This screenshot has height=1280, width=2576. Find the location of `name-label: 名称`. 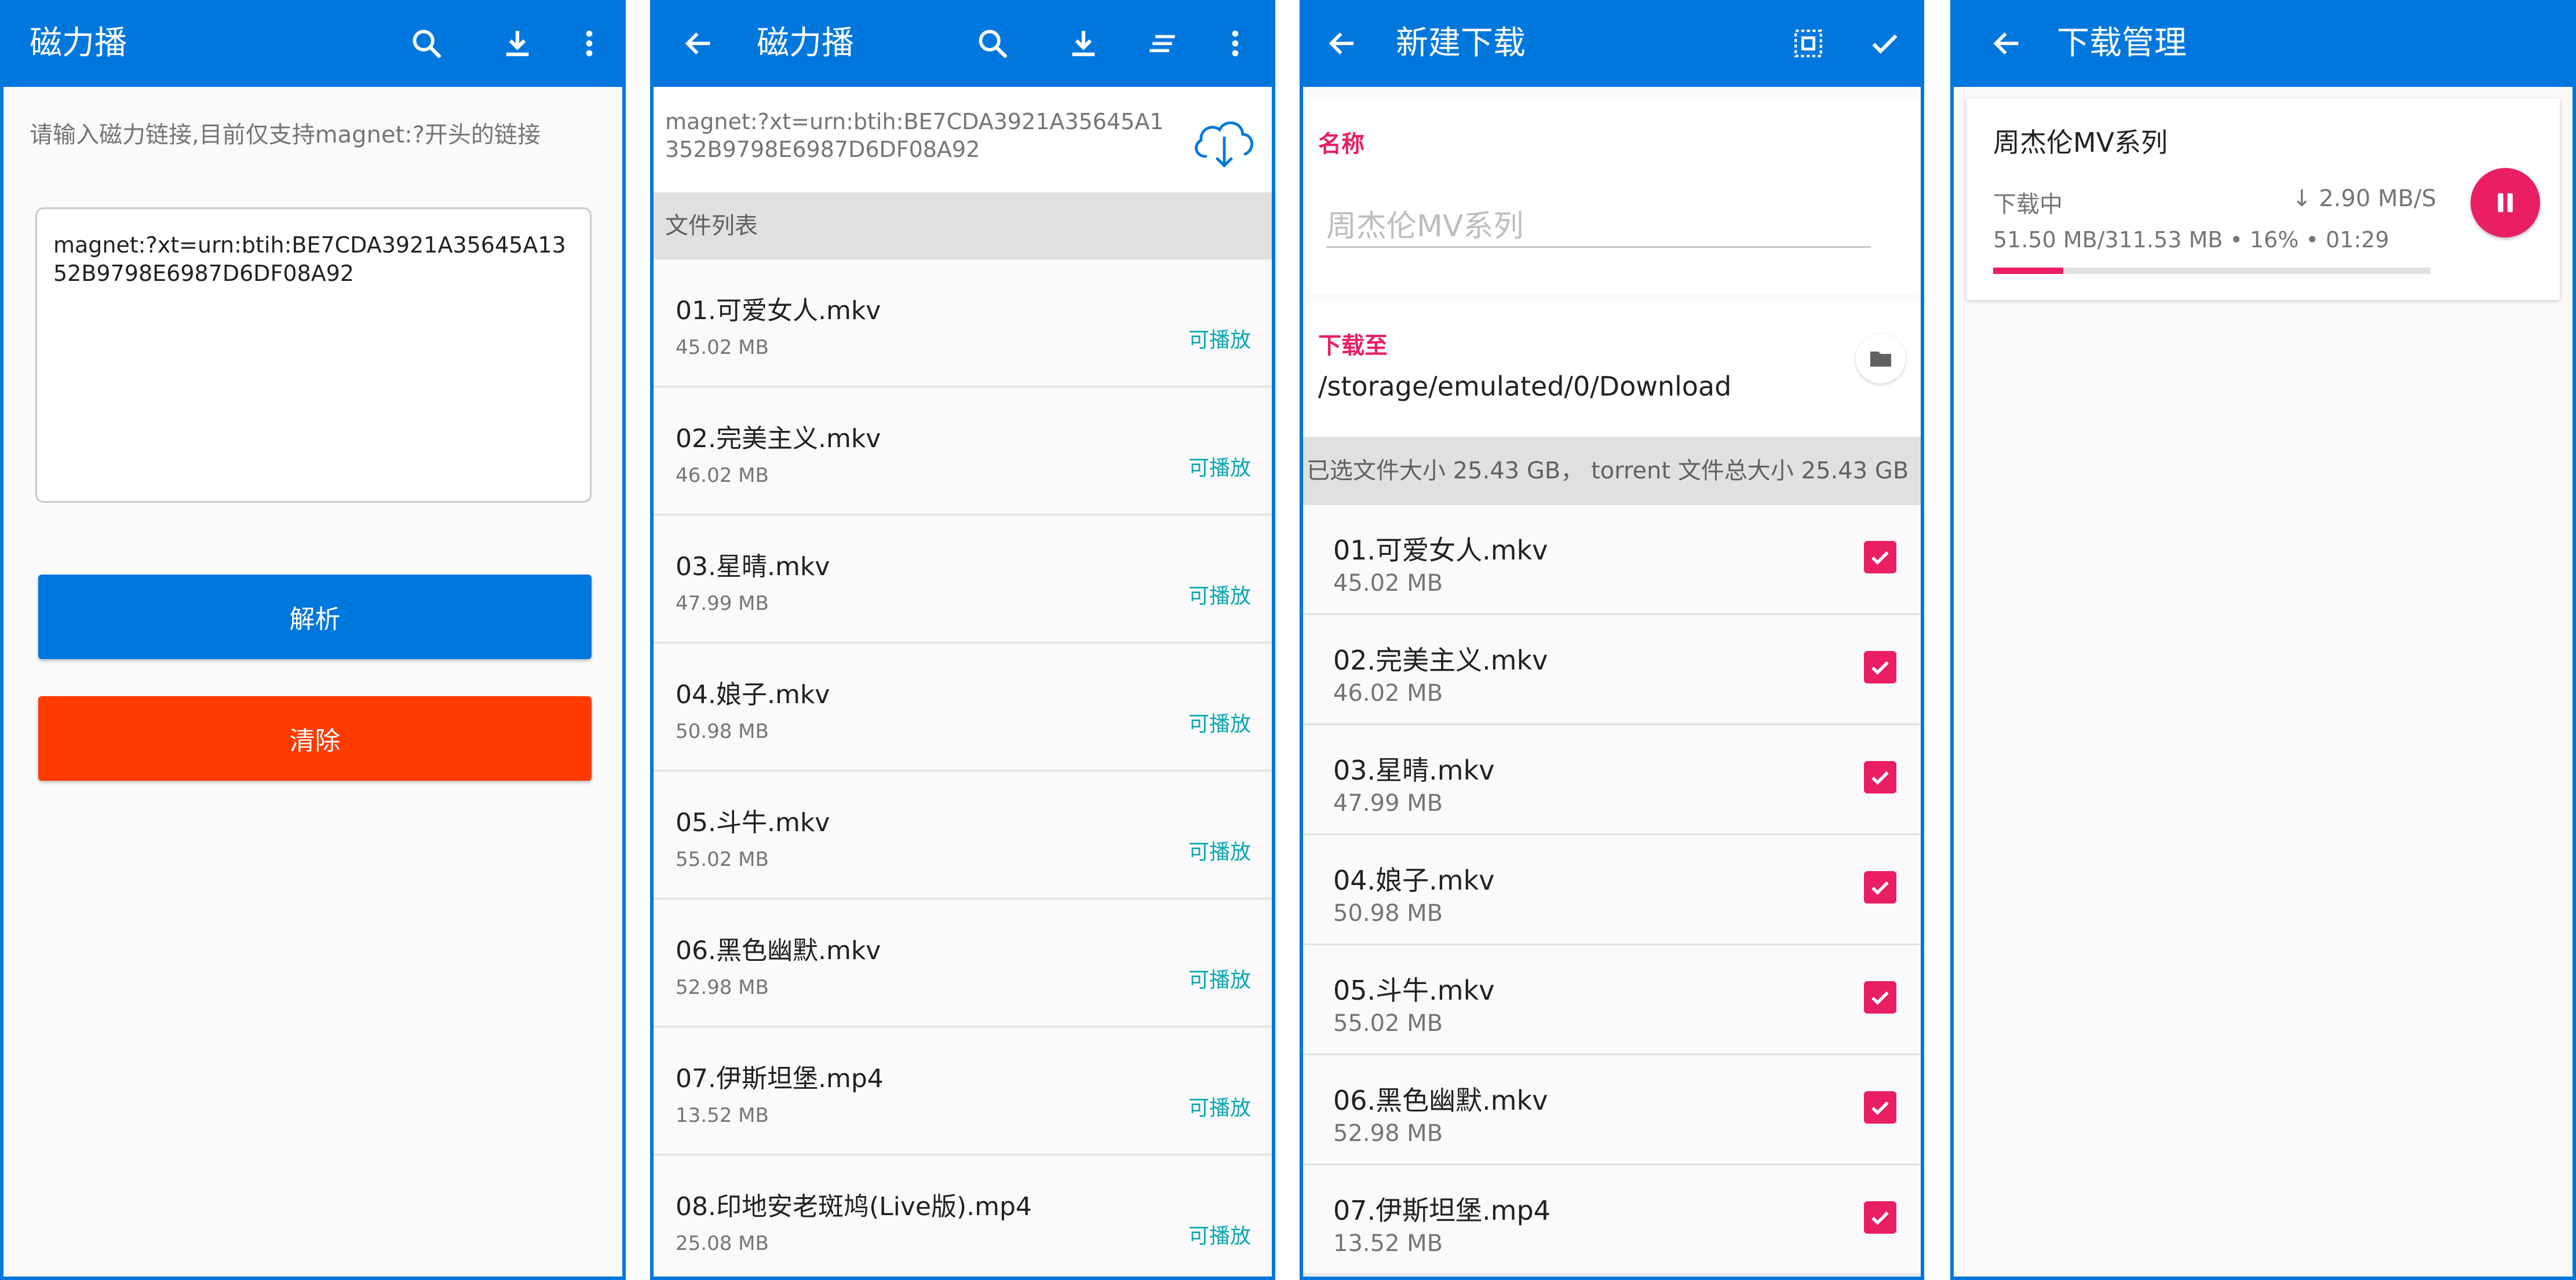

name-label: 名称 is located at coordinates (1341, 144).